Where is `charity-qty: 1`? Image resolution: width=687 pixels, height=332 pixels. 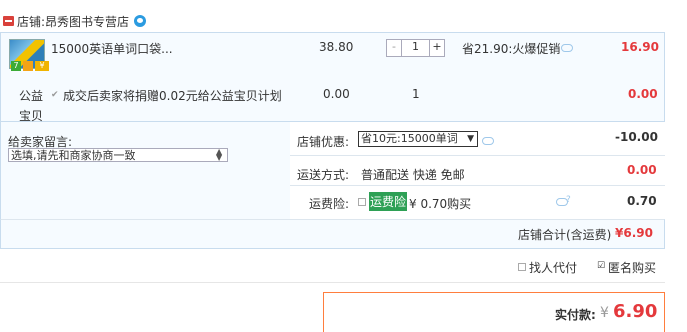
charity-qty: 1 is located at coordinates (416, 94).